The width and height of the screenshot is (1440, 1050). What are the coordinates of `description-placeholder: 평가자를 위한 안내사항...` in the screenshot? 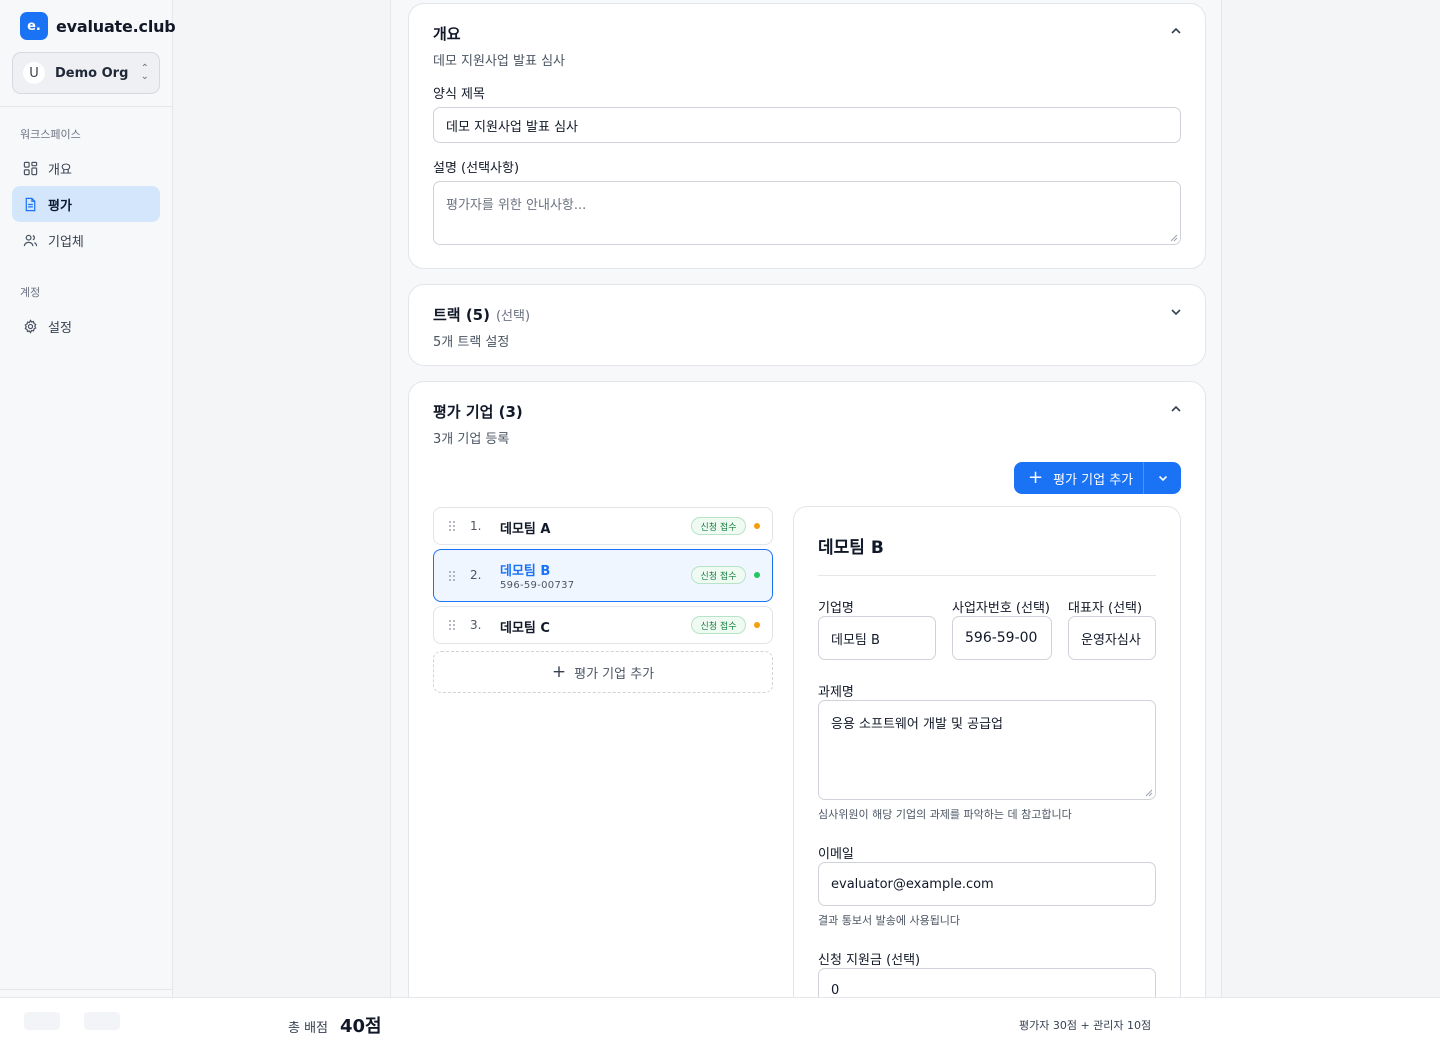 It's located at (516, 205).